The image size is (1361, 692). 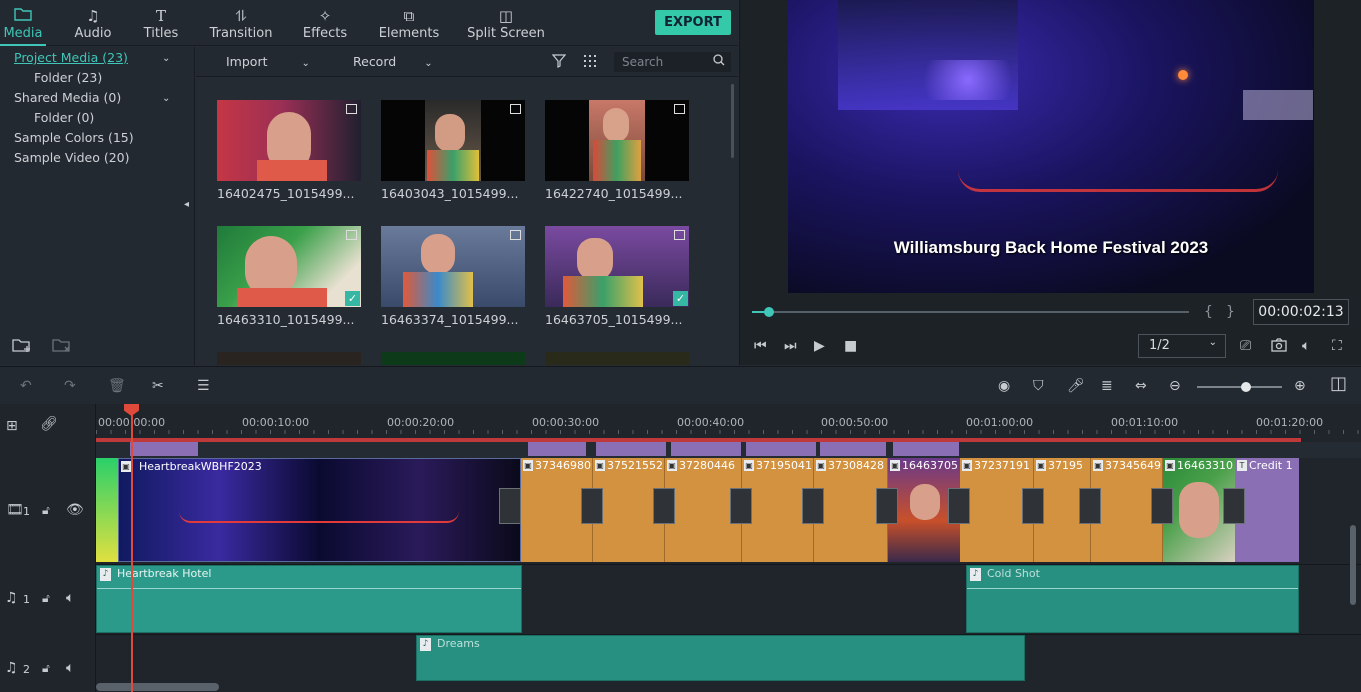 What do you see at coordinates (1290, 422) in the screenshot?
I see `ruler-label: 00:01:20:00` at bounding box center [1290, 422].